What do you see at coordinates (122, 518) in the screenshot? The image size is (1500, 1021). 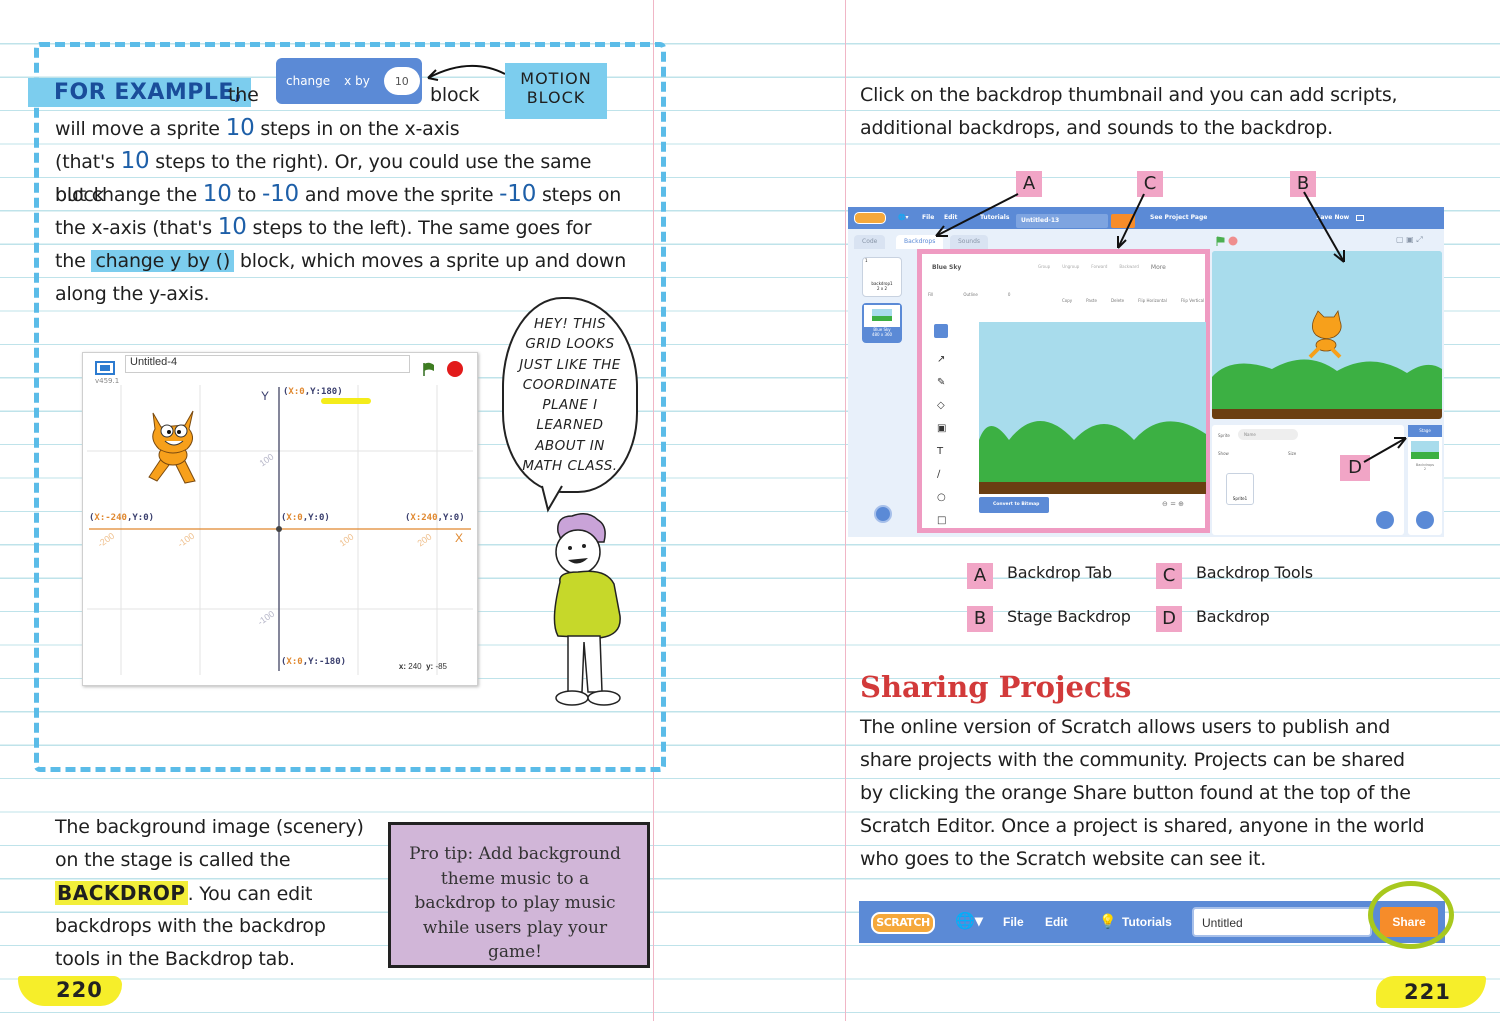 I see `coord-label-left: (X:-240,Y:0)` at bounding box center [122, 518].